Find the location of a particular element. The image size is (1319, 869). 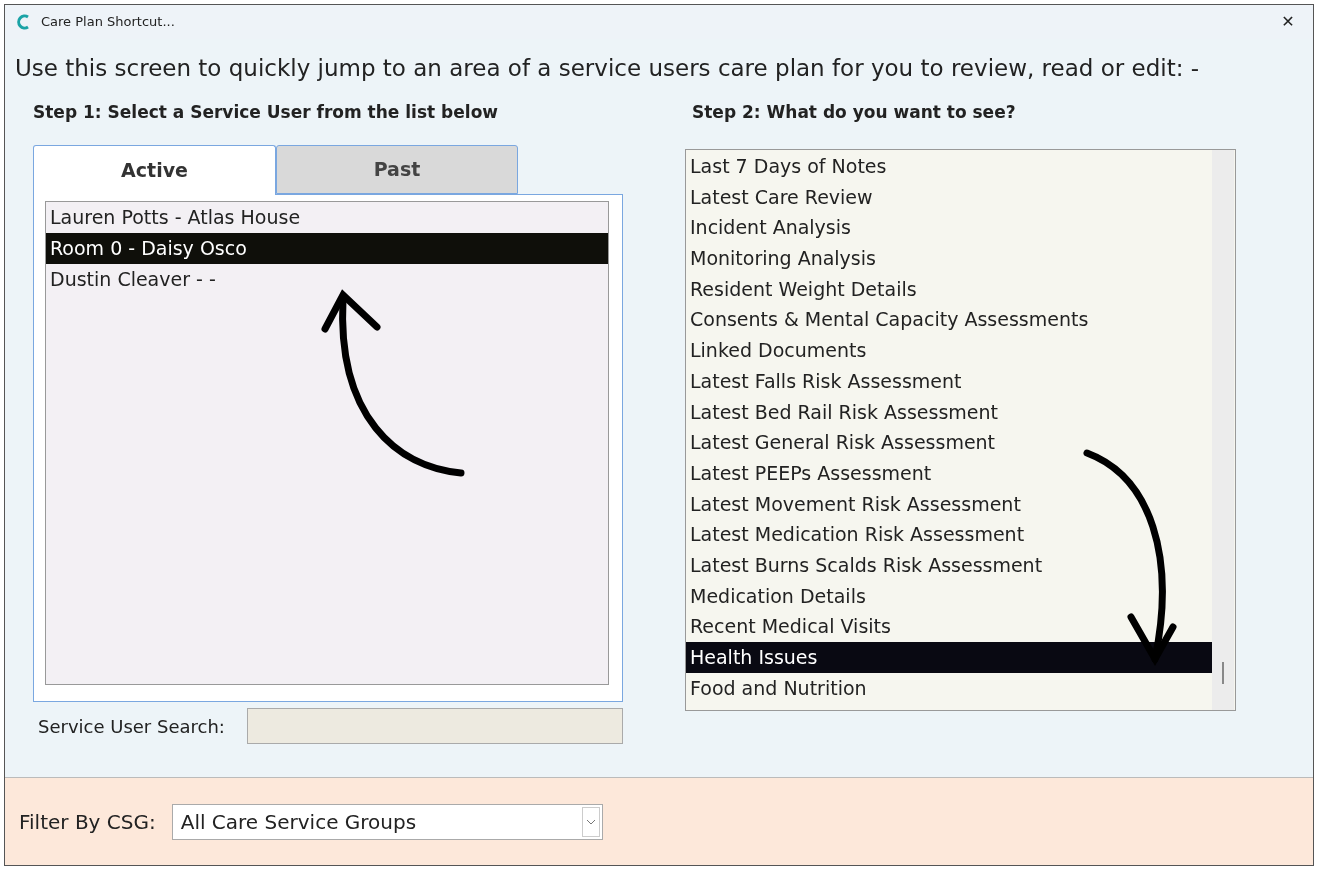

care-plan-option: Latest Burns Scalds Risk Assessment is located at coordinates (949, 565).